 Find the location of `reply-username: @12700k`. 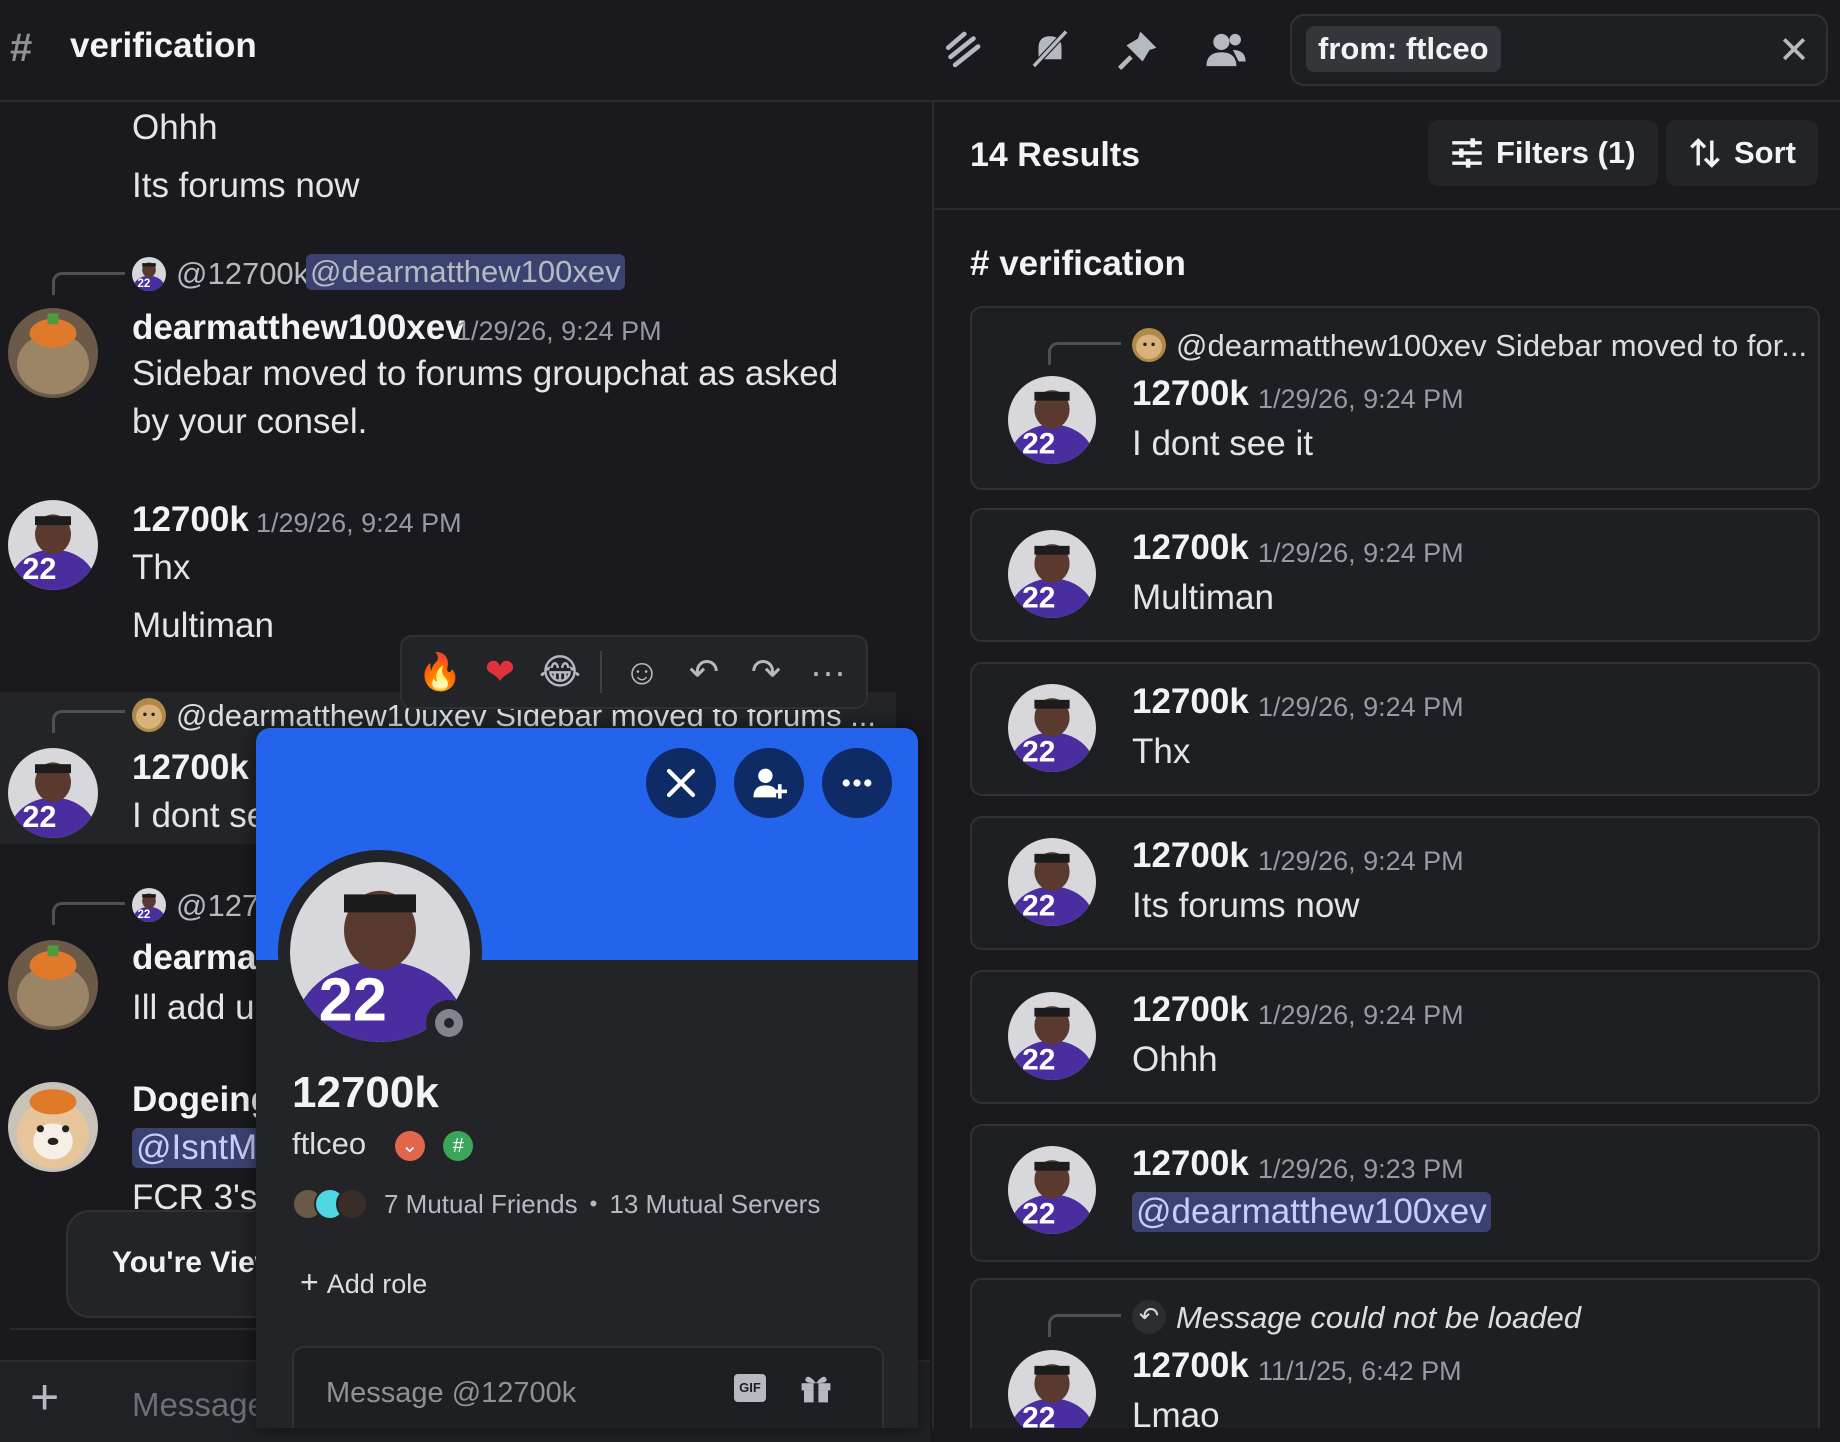

reply-username: @12700k is located at coordinates (242, 274).